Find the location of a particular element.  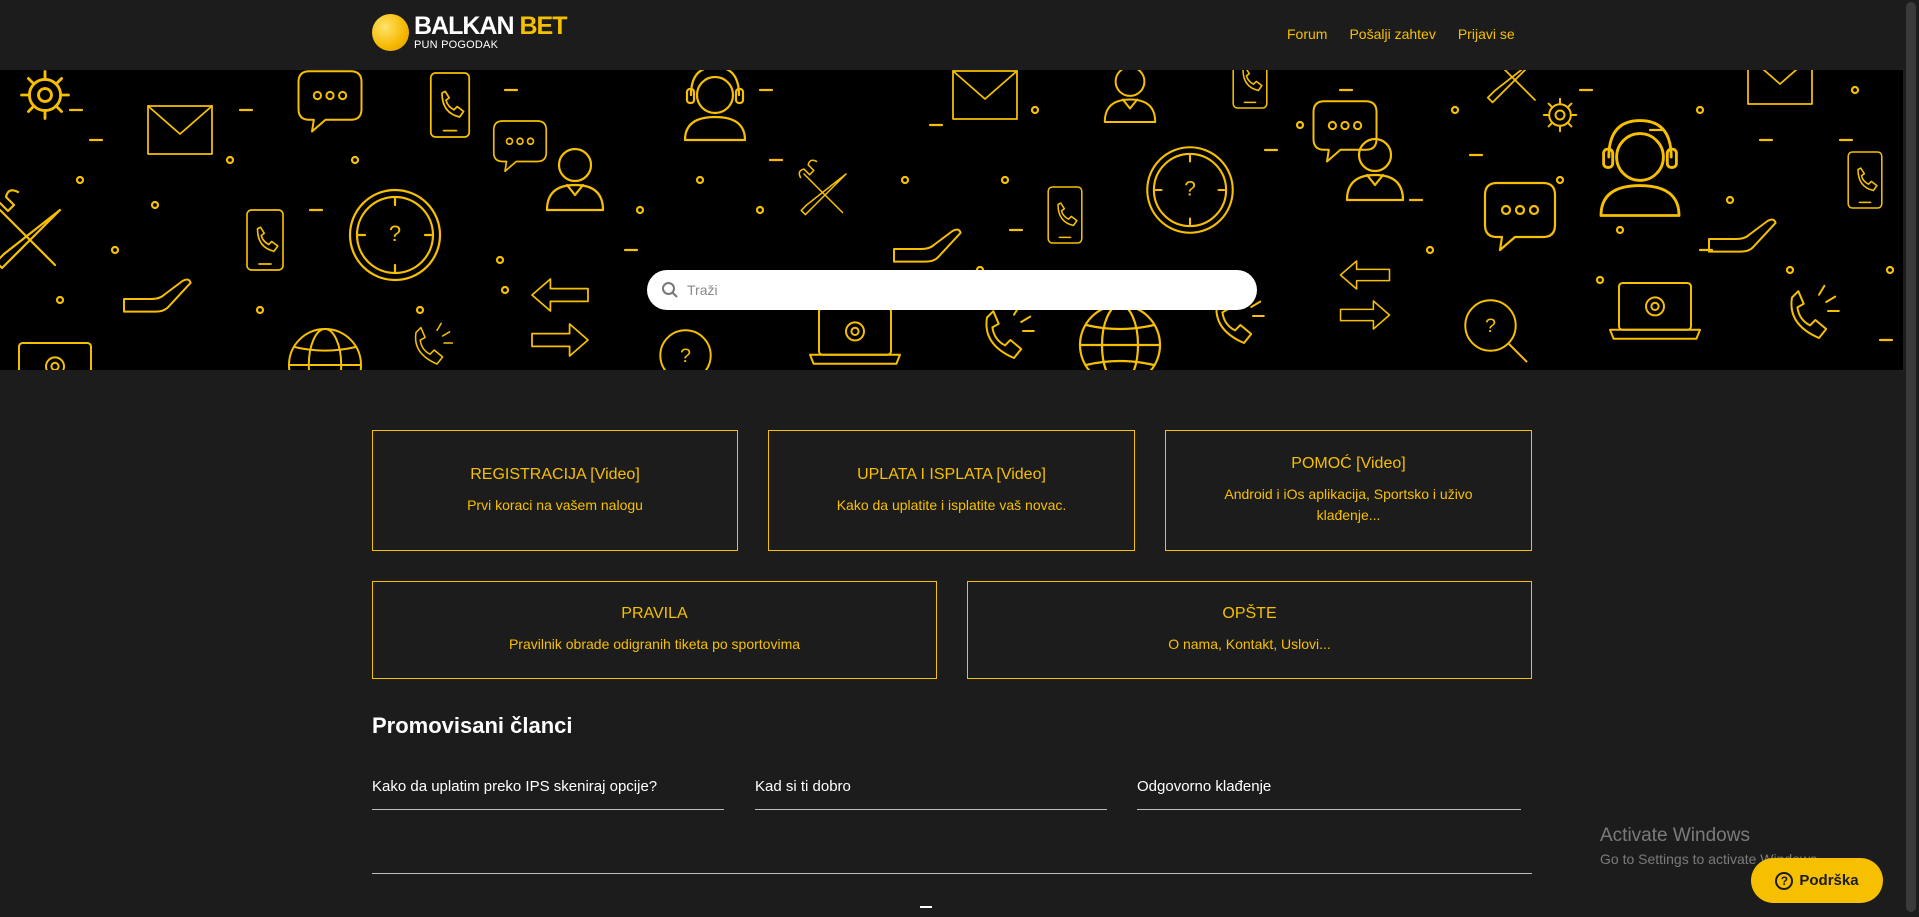

category-title: PRAVILA is located at coordinates (654, 613).